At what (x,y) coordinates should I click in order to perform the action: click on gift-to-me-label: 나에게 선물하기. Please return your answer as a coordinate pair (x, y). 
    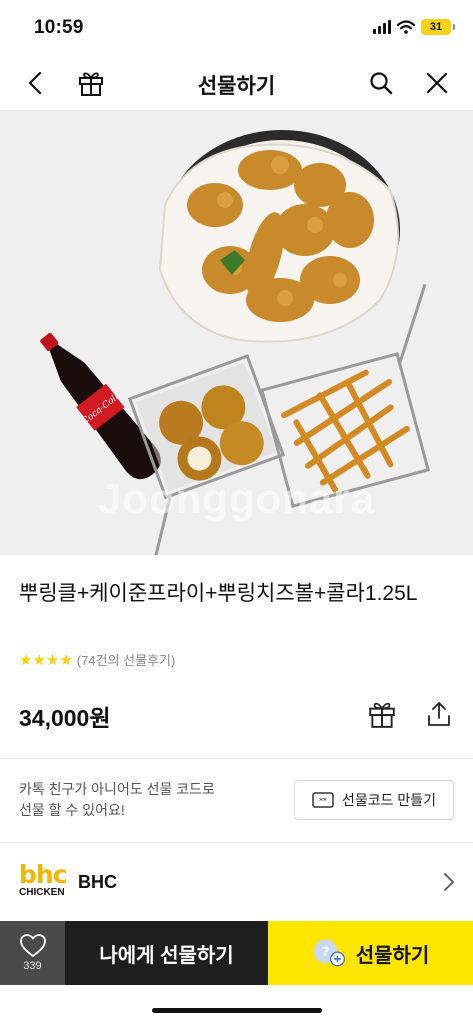
    Looking at the image, I should click on (166, 955).